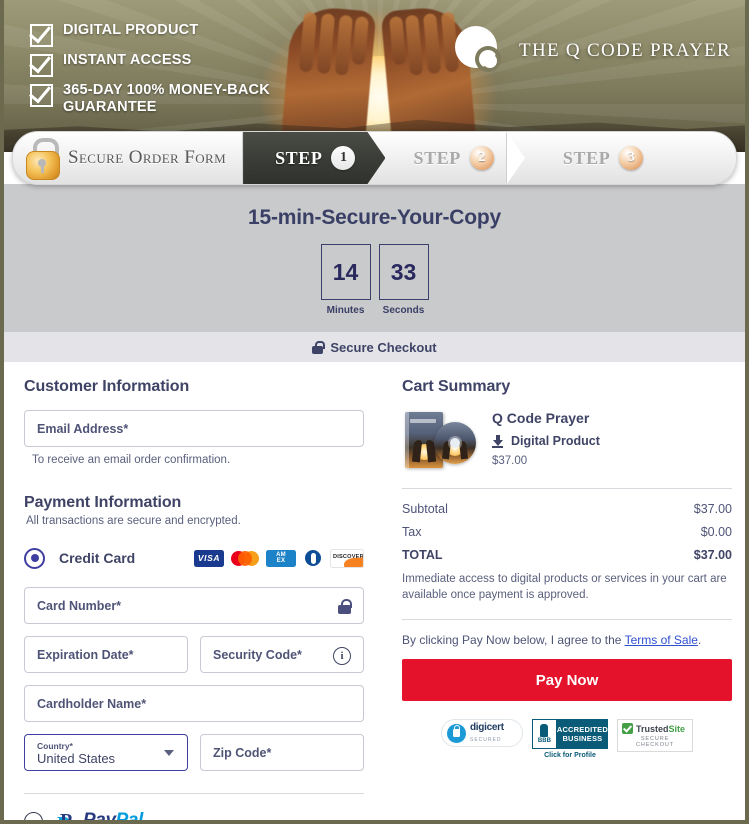 This screenshot has height=824, width=749. Describe the element at coordinates (425, 509) in the screenshot. I see `subtotal-label: Subtotal` at that location.